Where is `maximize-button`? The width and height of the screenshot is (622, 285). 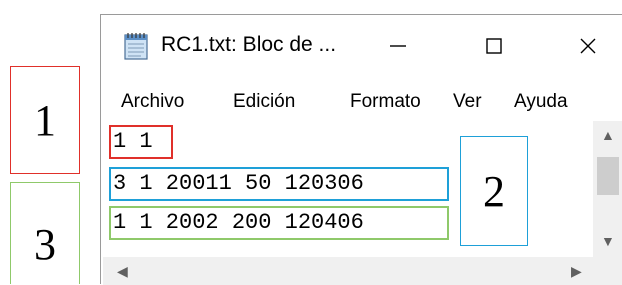
maximize-button is located at coordinates (494, 46).